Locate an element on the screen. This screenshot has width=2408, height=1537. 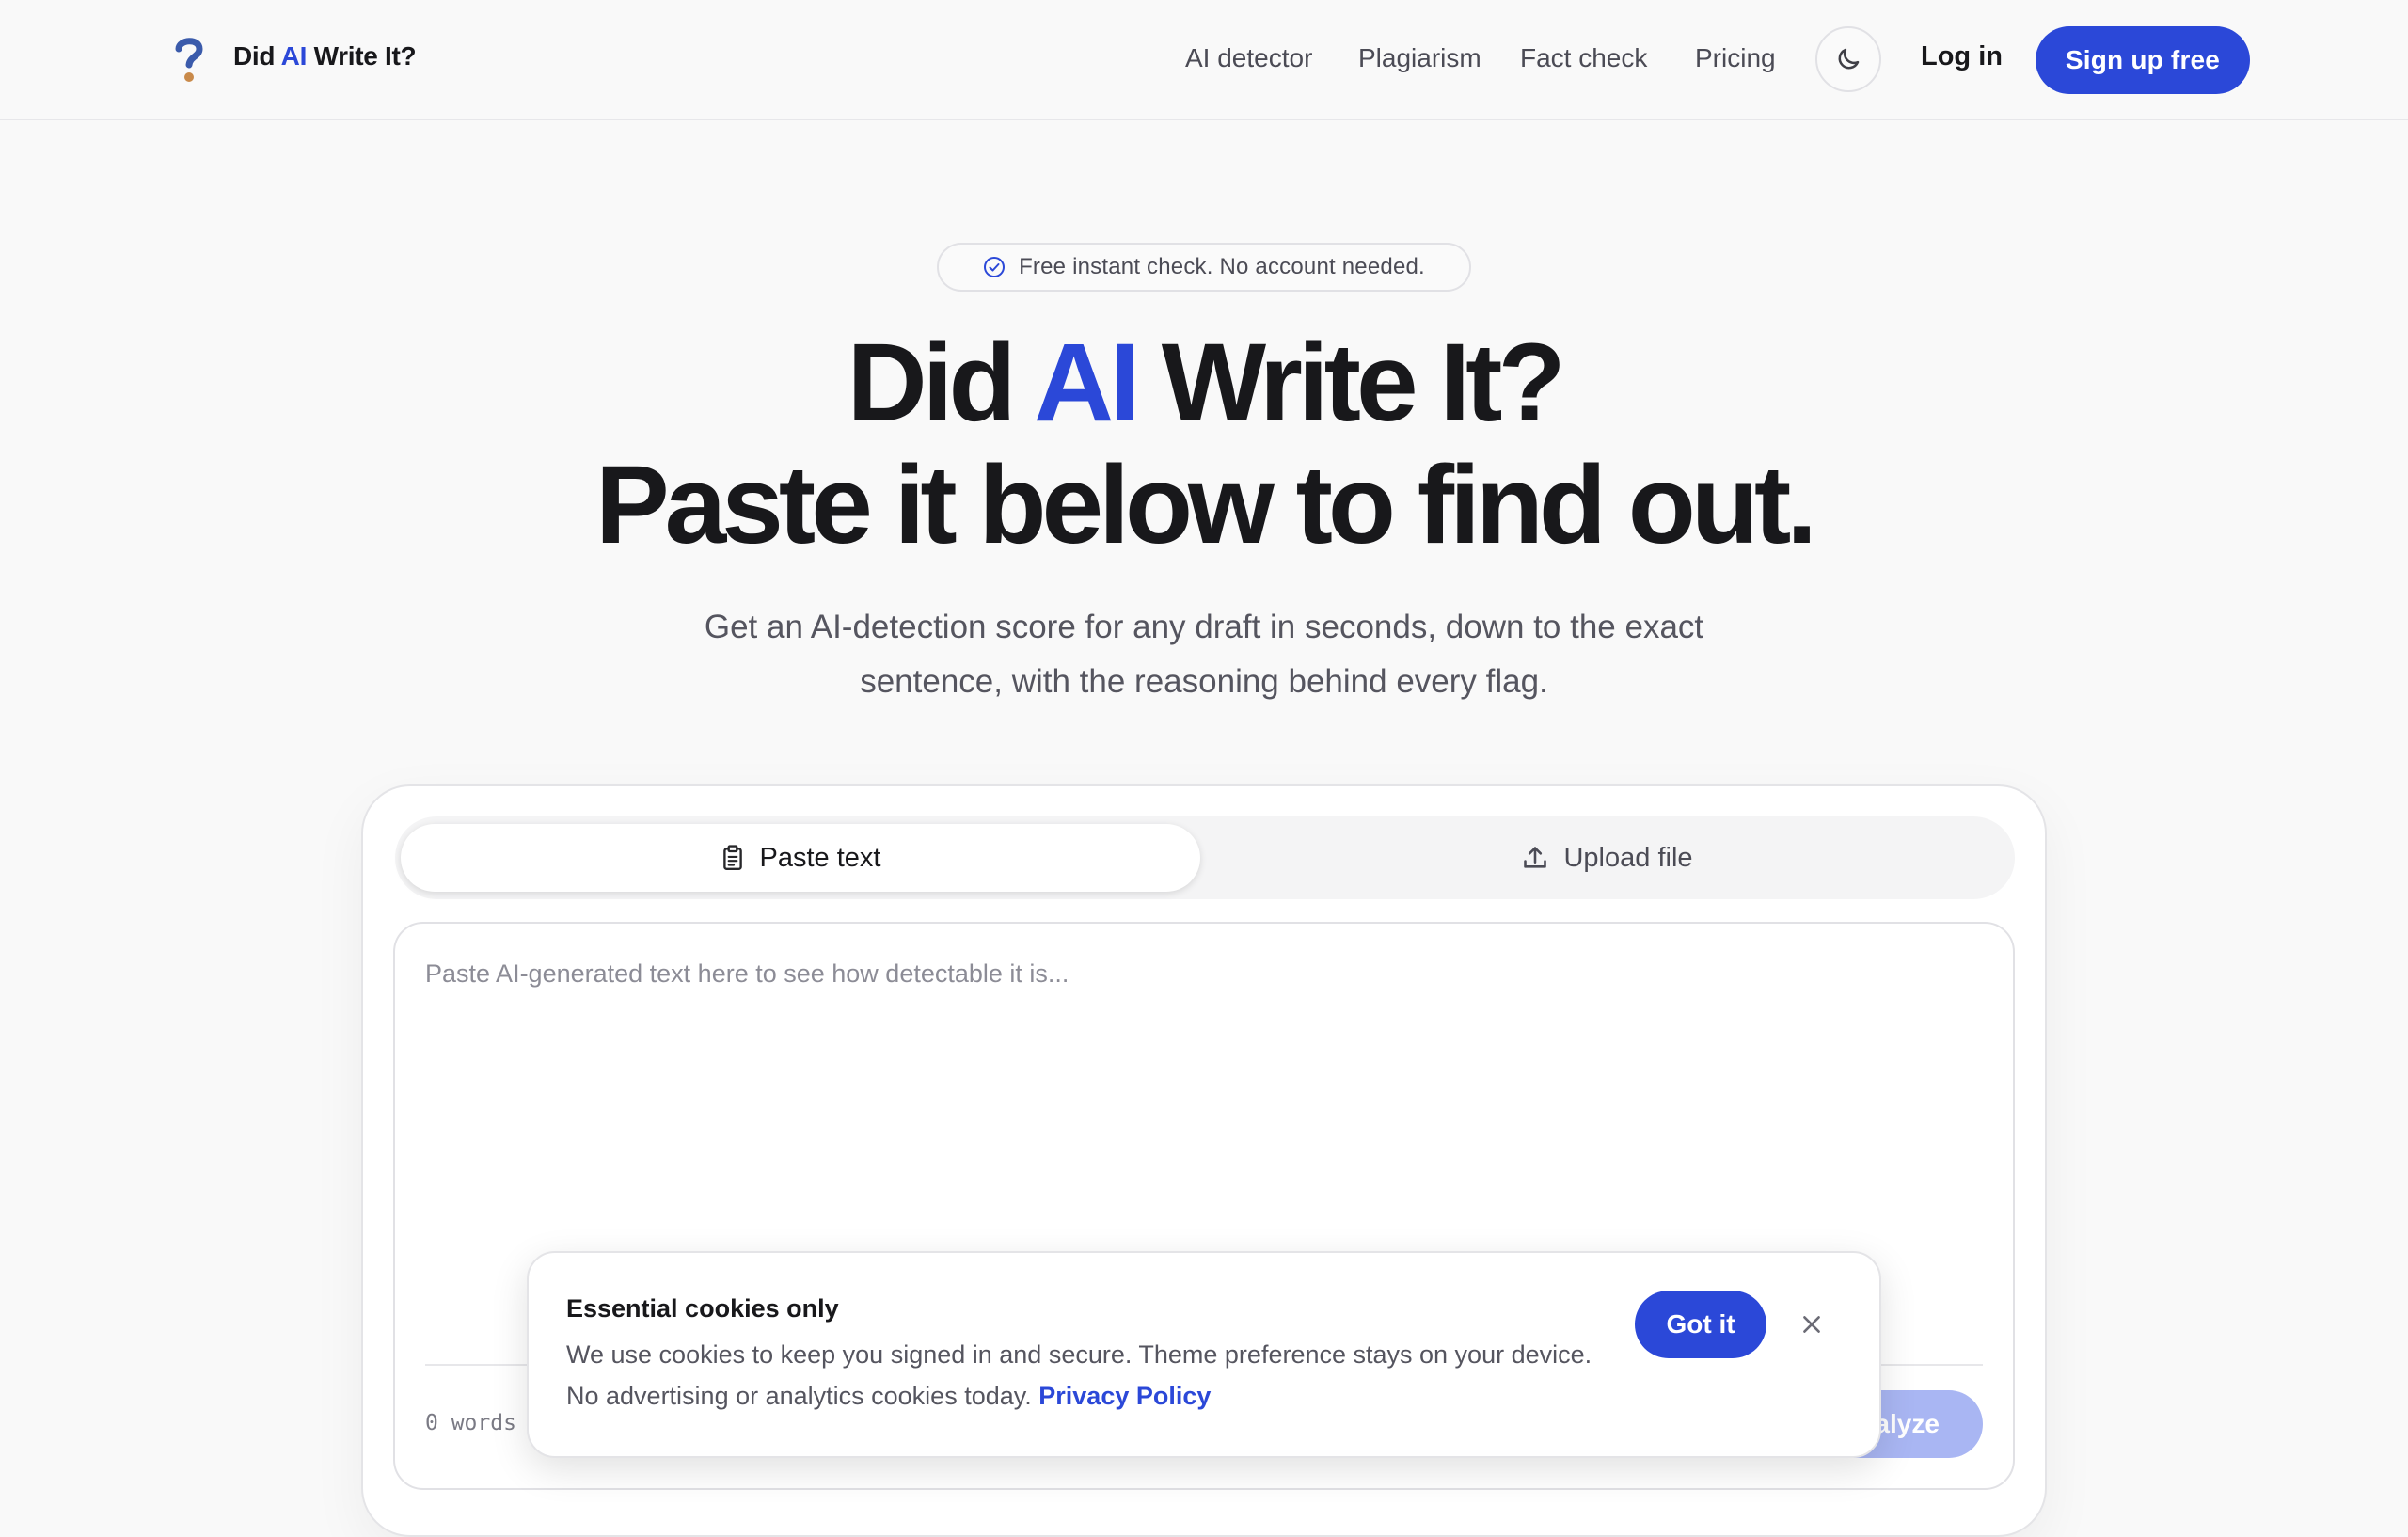
brand-name: Did AI Write It? is located at coordinates (325, 56).